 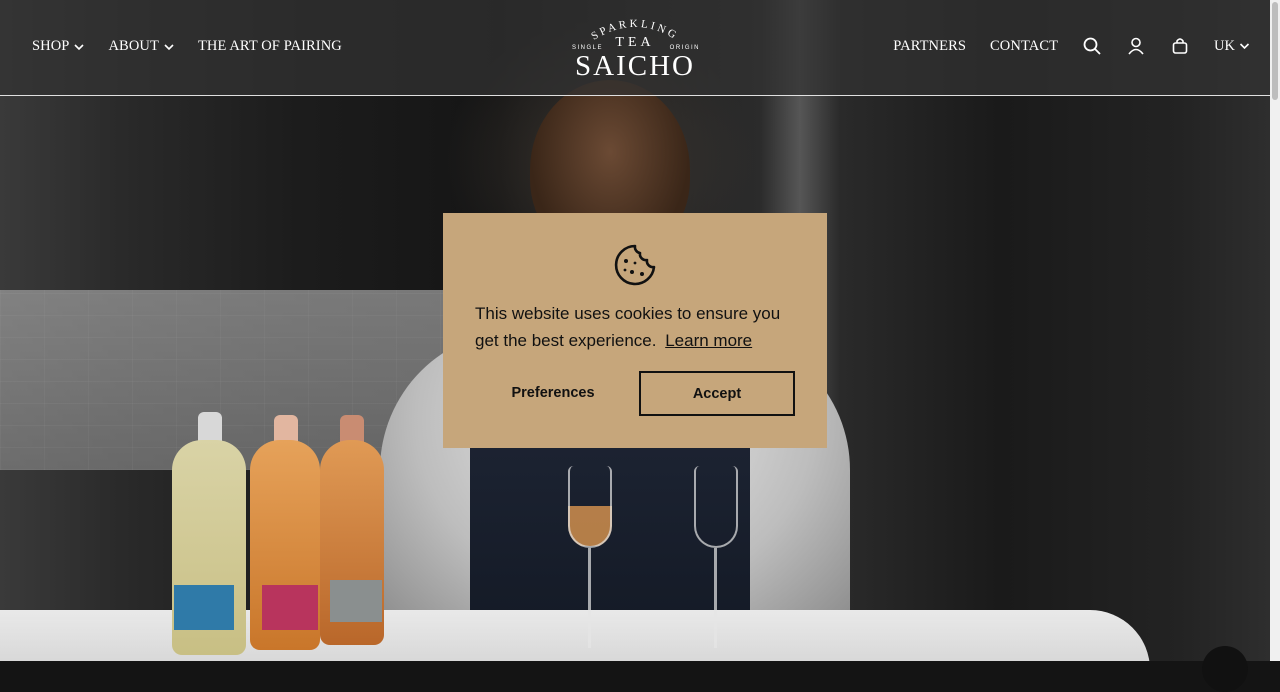 I want to click on saicho-logo: SPARKLING SINGLE TEA ORIGIN SAICHO, so click(x=635, y=49).